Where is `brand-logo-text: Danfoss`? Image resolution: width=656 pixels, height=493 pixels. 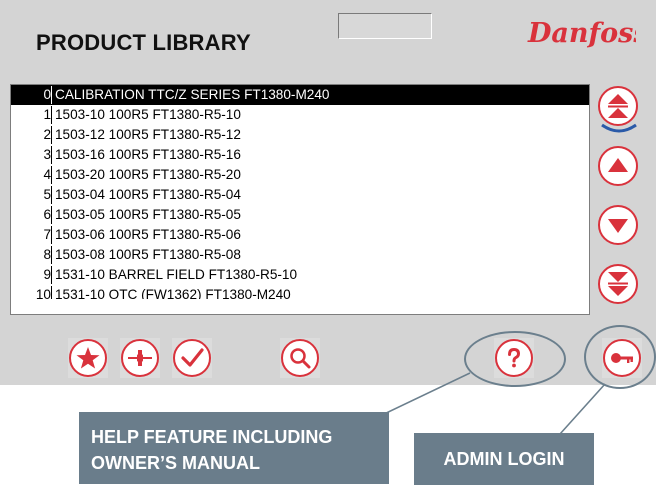
brand-logo-text: Danfoss is located at coordinates (581, 33).